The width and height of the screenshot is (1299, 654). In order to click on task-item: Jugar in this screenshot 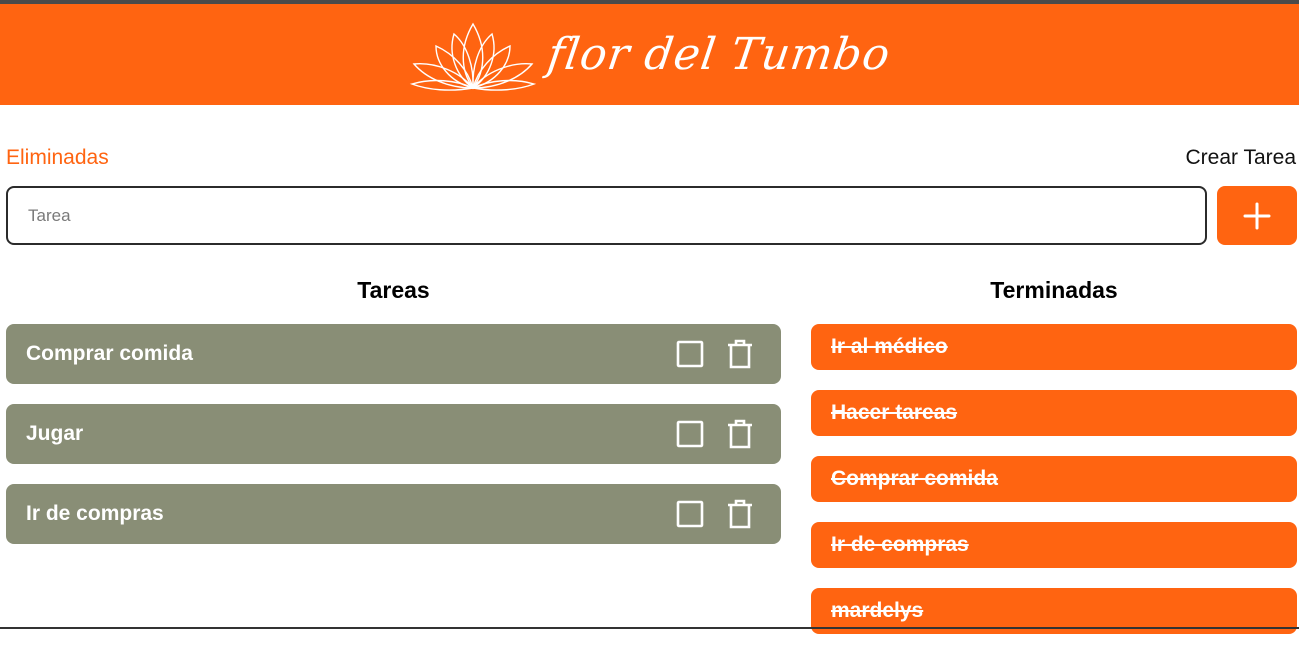, I will do `click(393, 434)`.